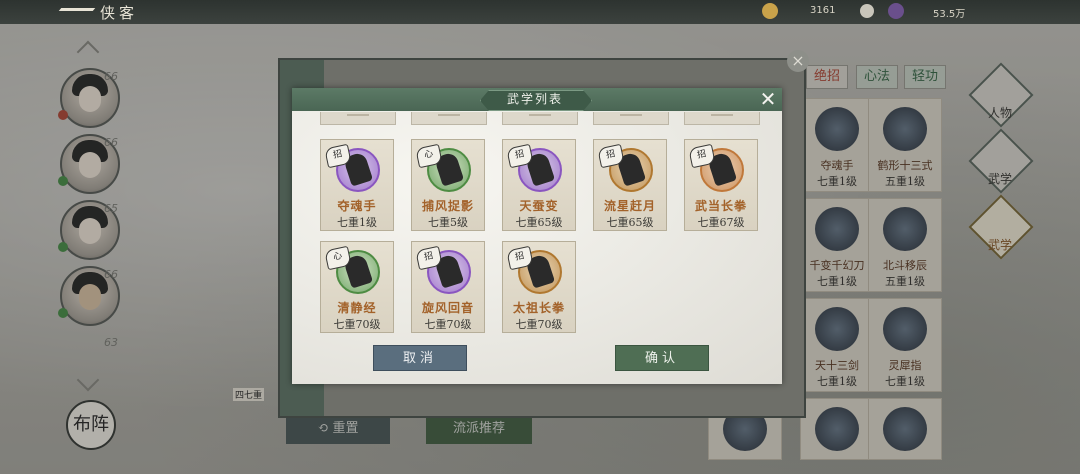 The width and height of the screenshot is (1080, 474). What do you see at coordinates (420, 358) in the screenshot?
I see `cancel-button: 取消` at bounding box center [420, 358].